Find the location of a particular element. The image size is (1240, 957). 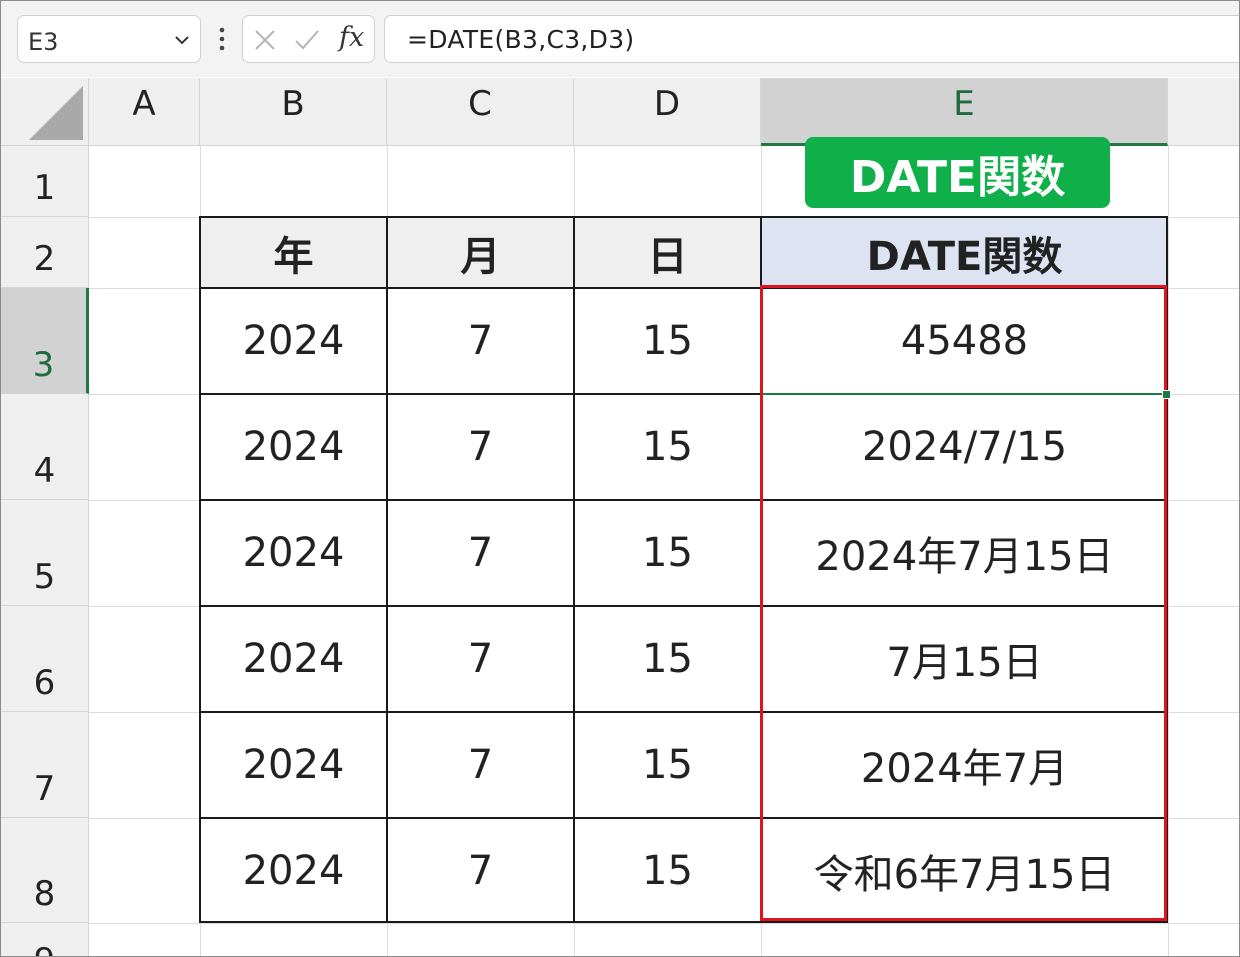

row-number: 1 is located at coordinates (44, 188).